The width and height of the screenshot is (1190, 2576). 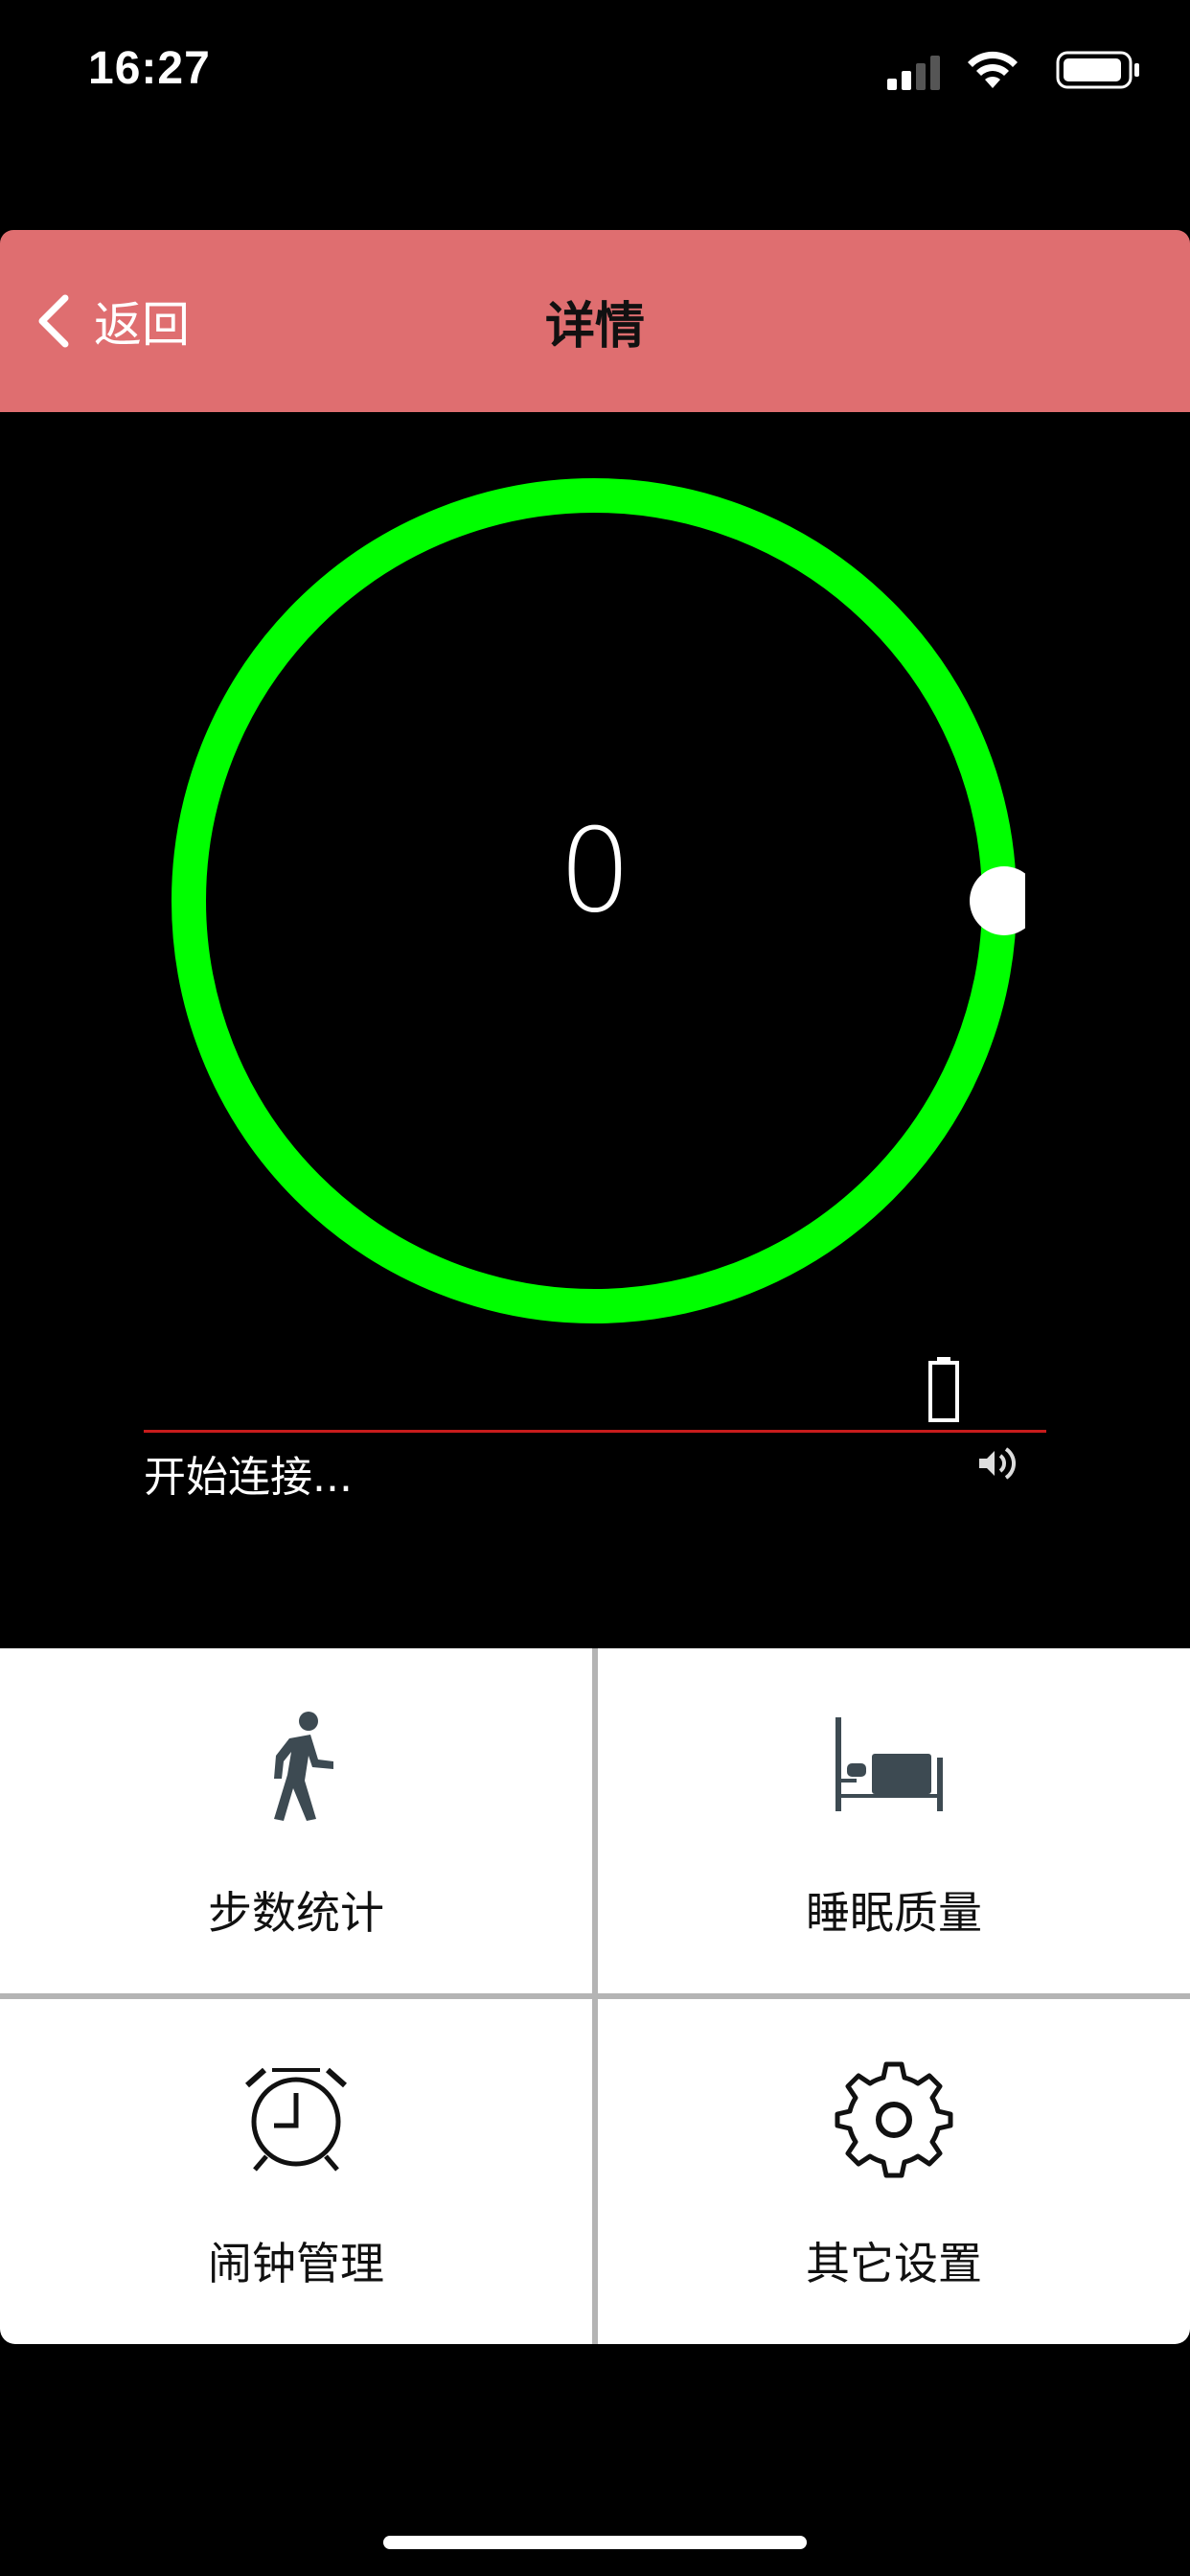 I want to click on gear-icon, so click(x=894, y=2119).